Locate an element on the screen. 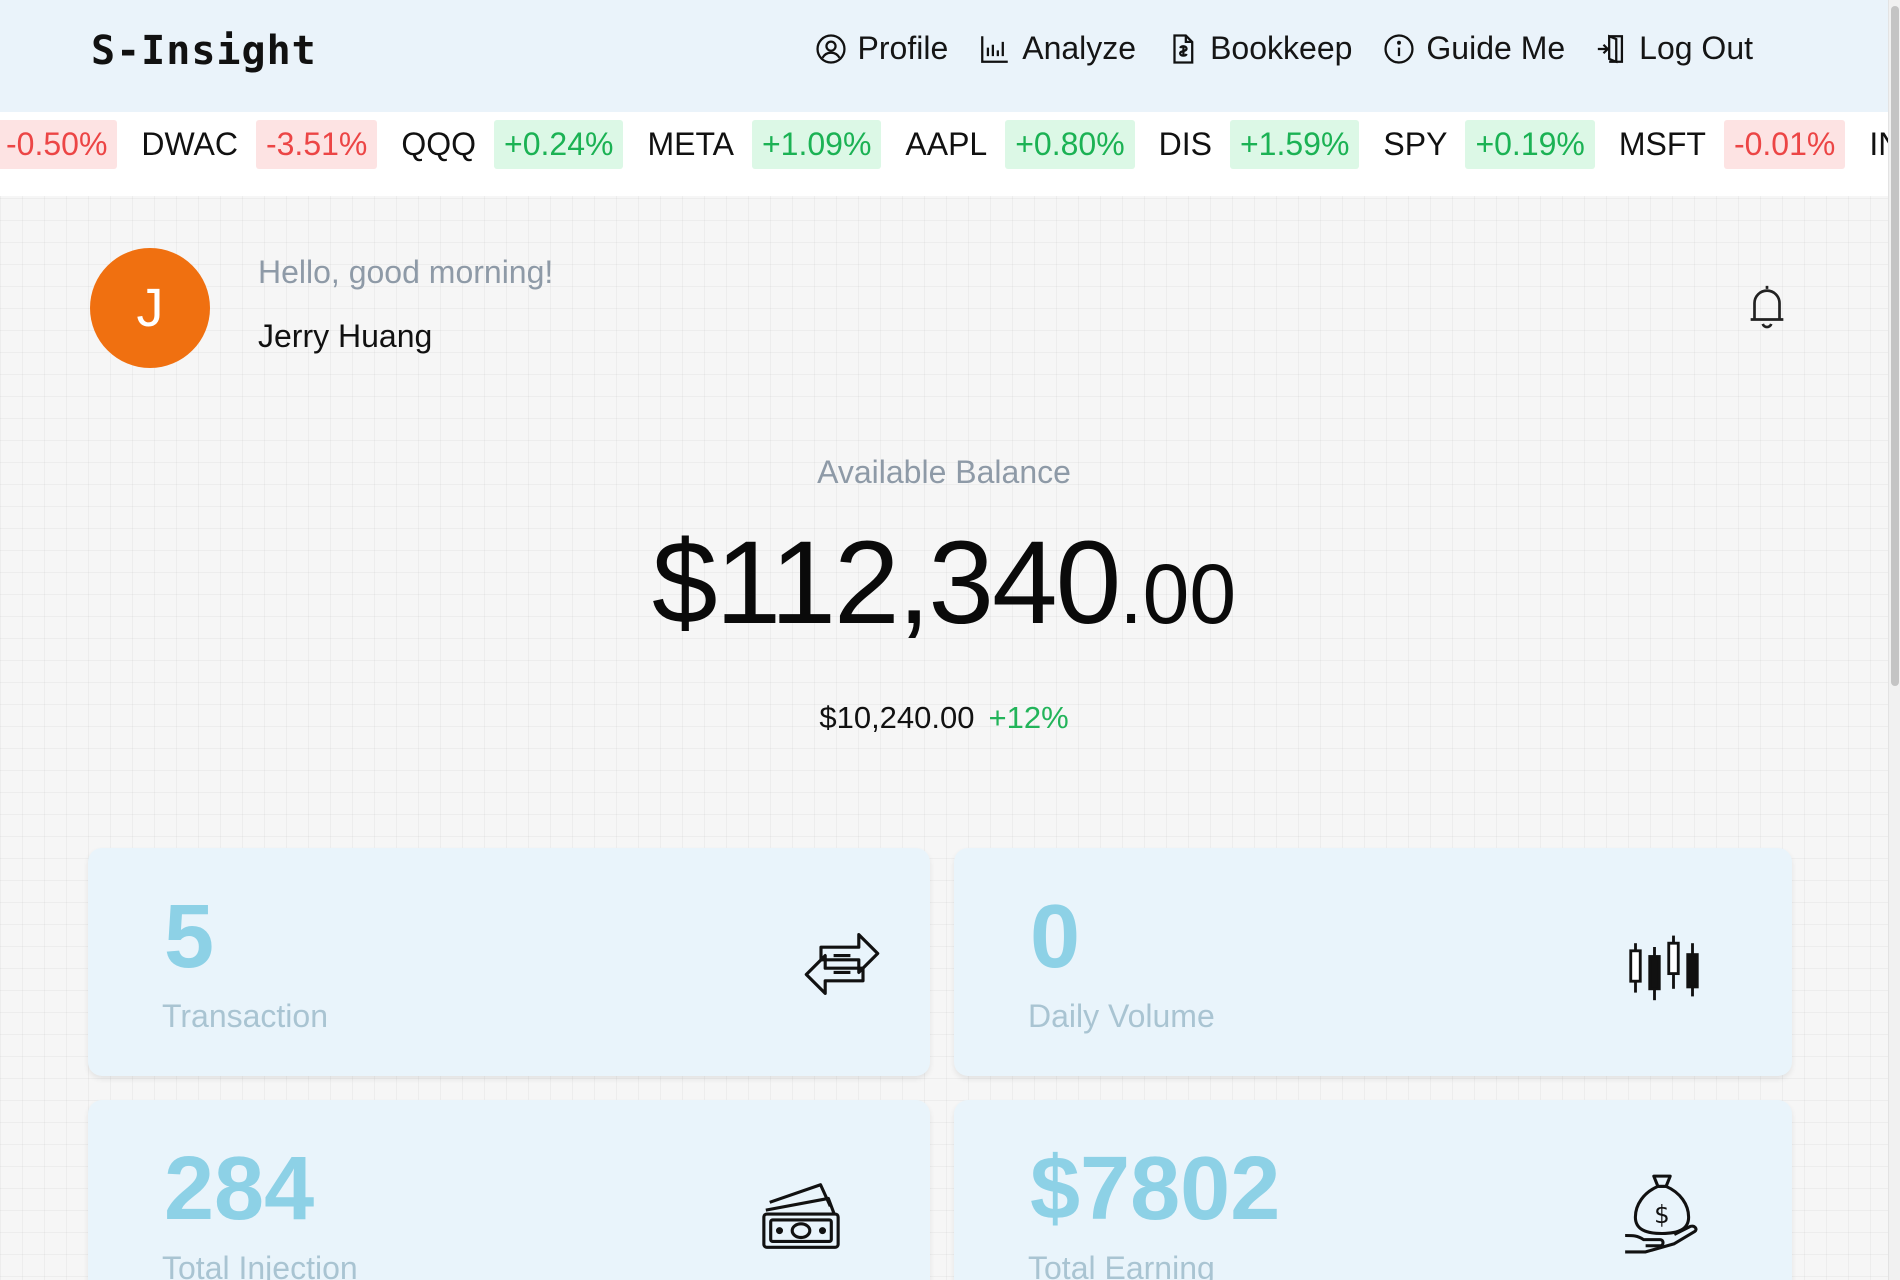  ticker-change: +0.24% is located at coordinates (559, 144).